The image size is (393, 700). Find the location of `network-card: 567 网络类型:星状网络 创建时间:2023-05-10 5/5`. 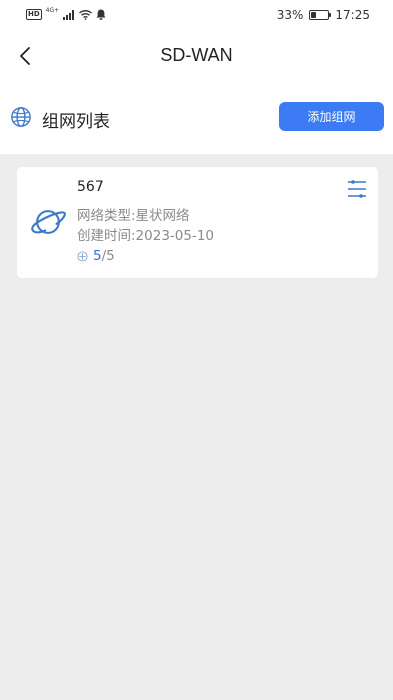

network-card: 567 网络类型:星状网络 创建时间:2023-05-10 5/5 is located at coordinates (197, 222).